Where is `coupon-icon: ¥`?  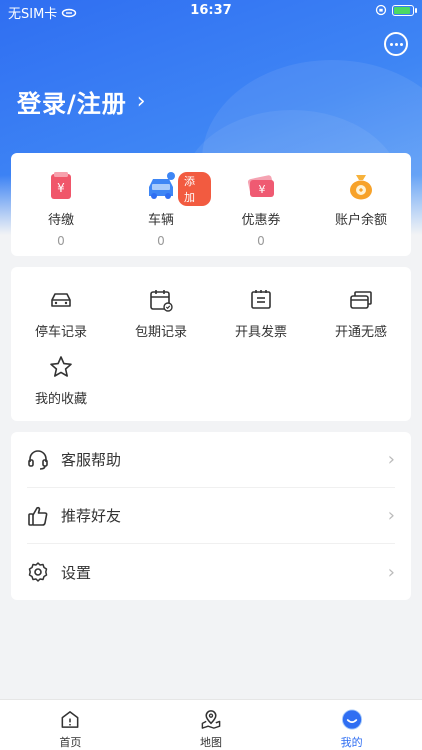 coupon-icon: ¥ is located at coordinates (261, 186).